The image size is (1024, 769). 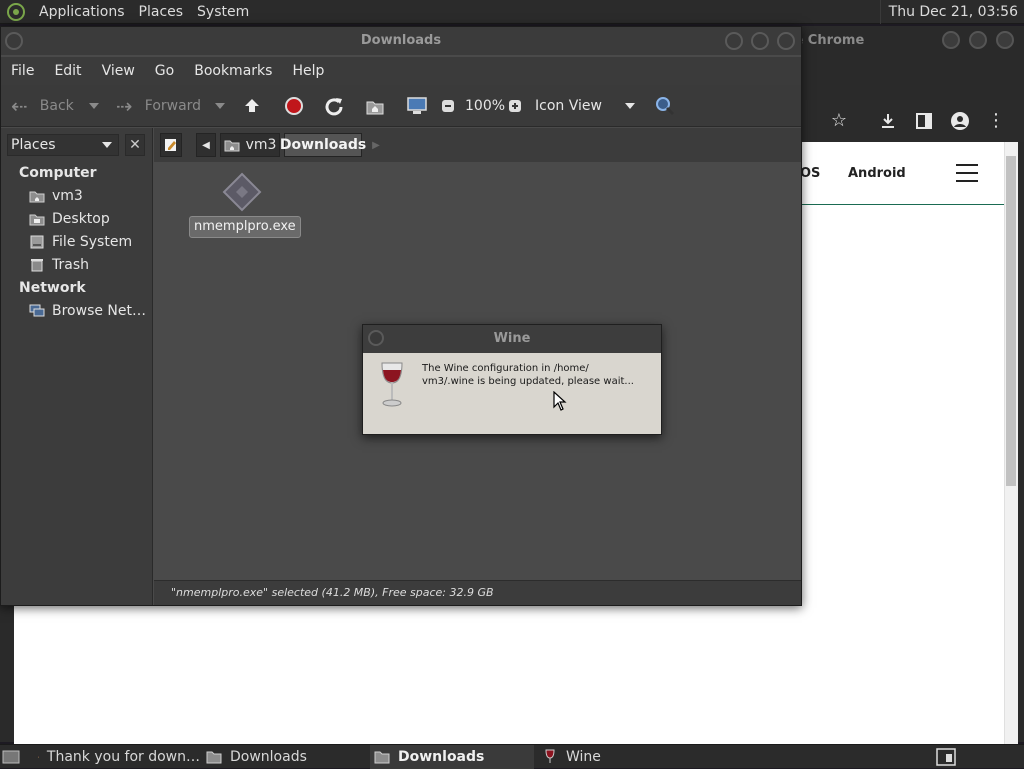 I want to click on taskbar-item-wine: Wine, so click(x=602, y=757).